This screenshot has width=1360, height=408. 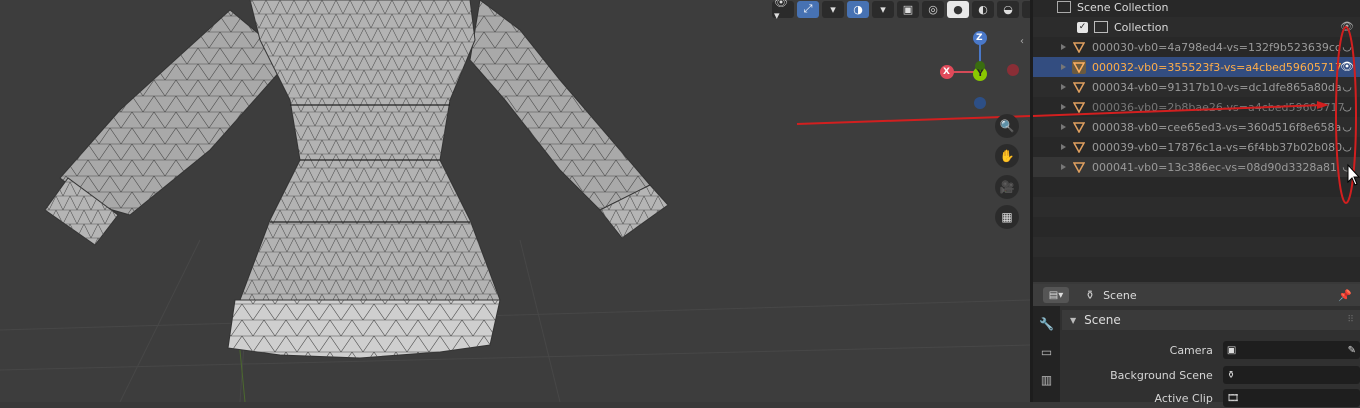 What do you see at coordinates (1291, 398) in the screenshot?
I see `active-clip-field: 🎞` at bounding box center [1291, 398].